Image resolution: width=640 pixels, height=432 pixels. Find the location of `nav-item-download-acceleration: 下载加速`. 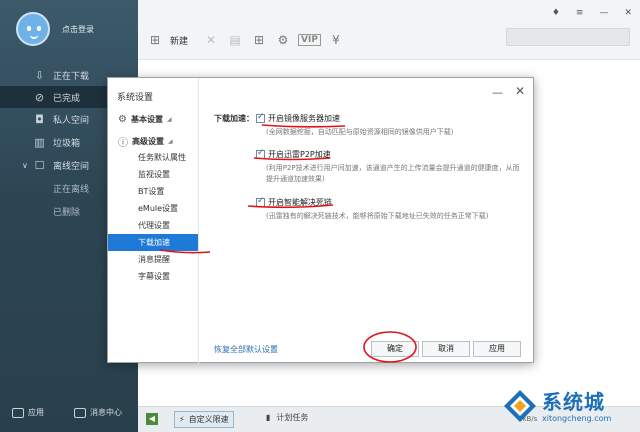

nav-item-download-acceleration: 下载加速 is located at coordinates (153, 242).